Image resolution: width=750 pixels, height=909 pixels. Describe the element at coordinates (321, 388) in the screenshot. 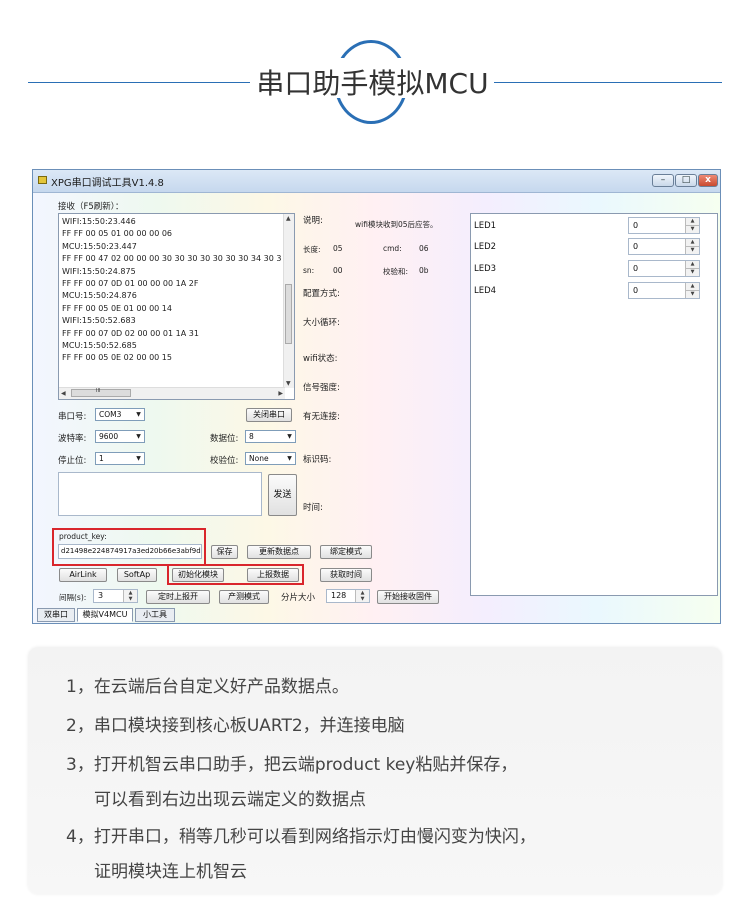

I see `signal-label: 信号强度:` at that location.